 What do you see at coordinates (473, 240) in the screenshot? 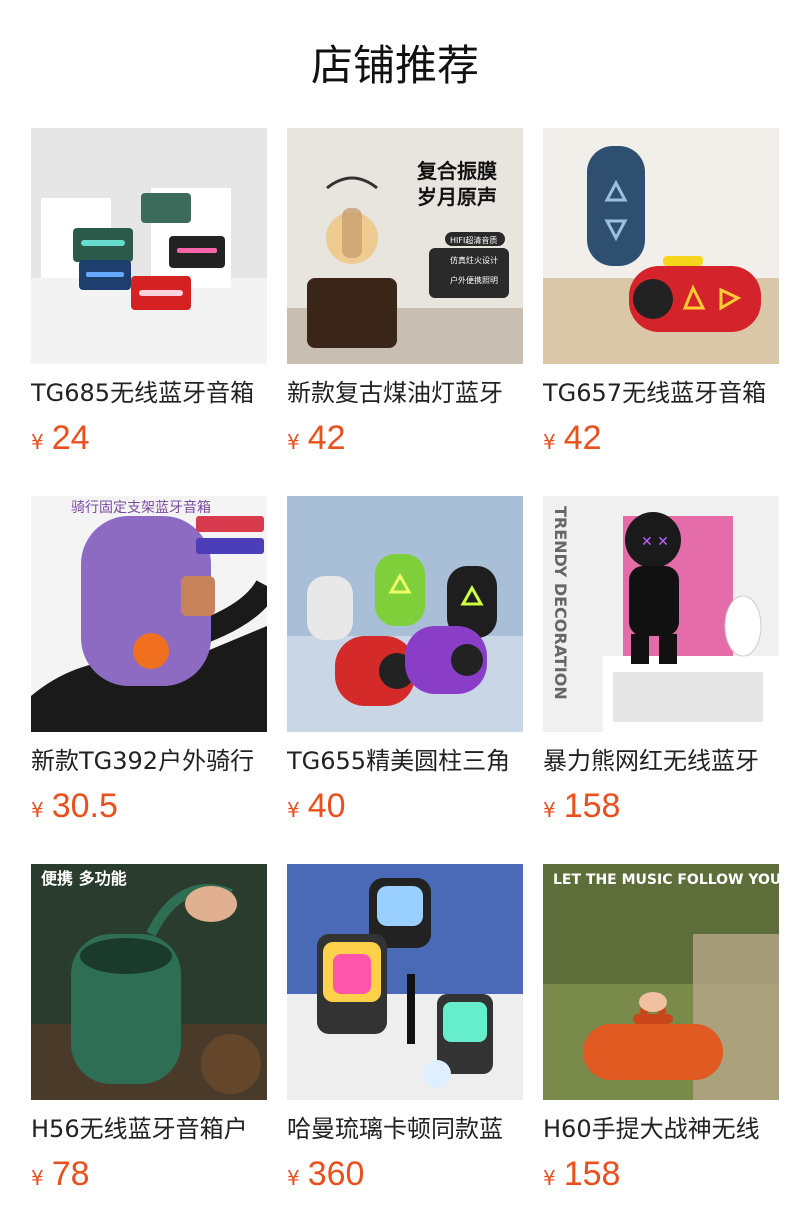
I see `svg-text: HIFI超清音质` at bounding box center [473, 240].